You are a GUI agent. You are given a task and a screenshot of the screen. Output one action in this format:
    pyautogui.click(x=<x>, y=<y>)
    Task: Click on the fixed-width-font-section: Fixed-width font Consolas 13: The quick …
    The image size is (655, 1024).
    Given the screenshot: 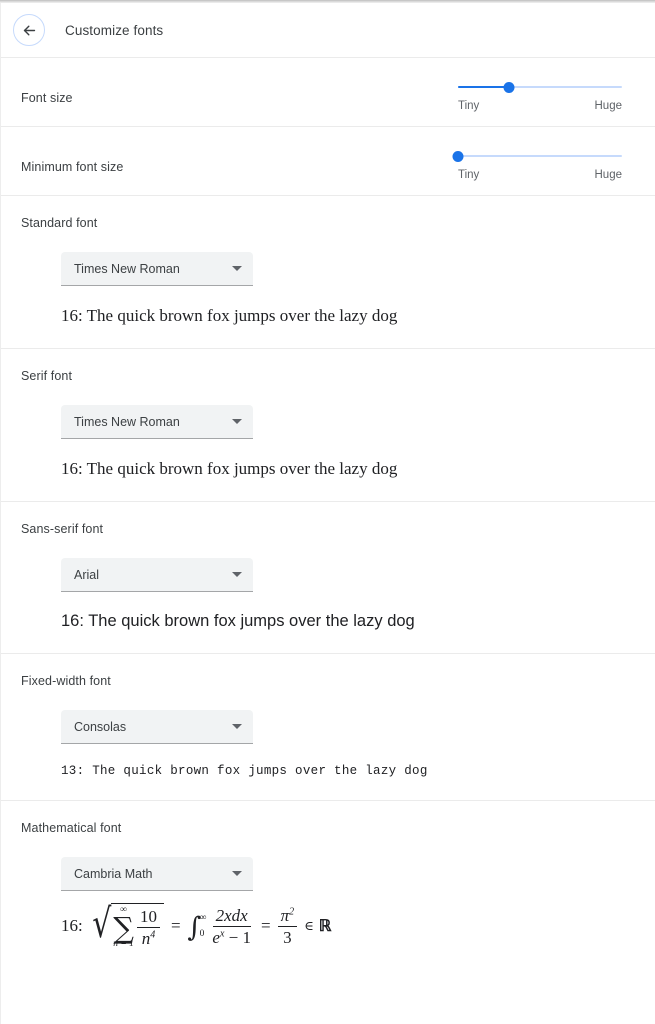 What is the action you would take?
    pyautogui.click(x=328, y=727)
    